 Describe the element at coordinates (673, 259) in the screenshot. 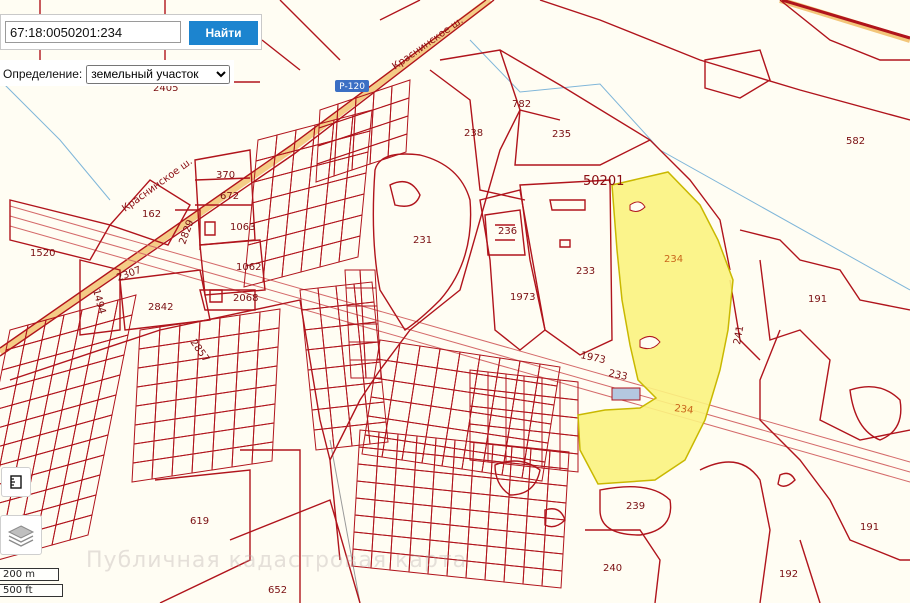

I see `selected-parcel-label: 234` at that location.